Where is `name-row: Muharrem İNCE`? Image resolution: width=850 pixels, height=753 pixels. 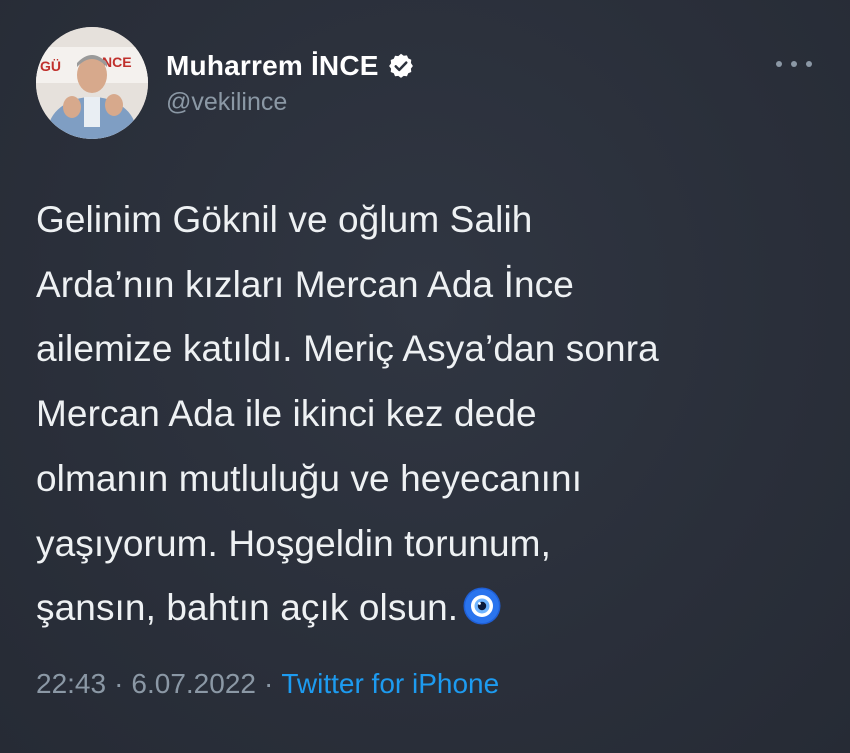 name-row: Muharrem İNCE is located at coordinates (290, 66).